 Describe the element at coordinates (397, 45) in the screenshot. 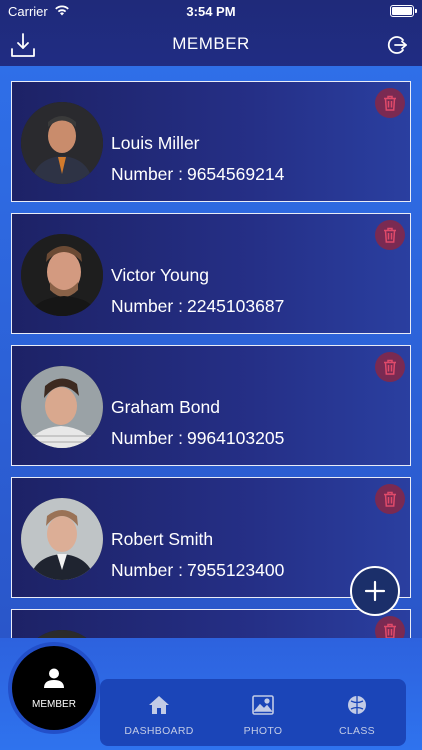

I see `logout-icon` at that location.